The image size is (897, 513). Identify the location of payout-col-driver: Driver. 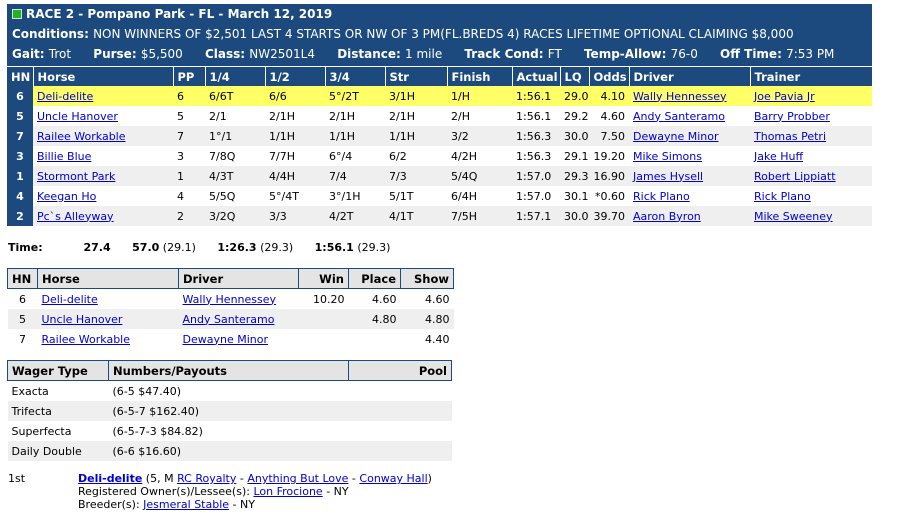
(238, 278).